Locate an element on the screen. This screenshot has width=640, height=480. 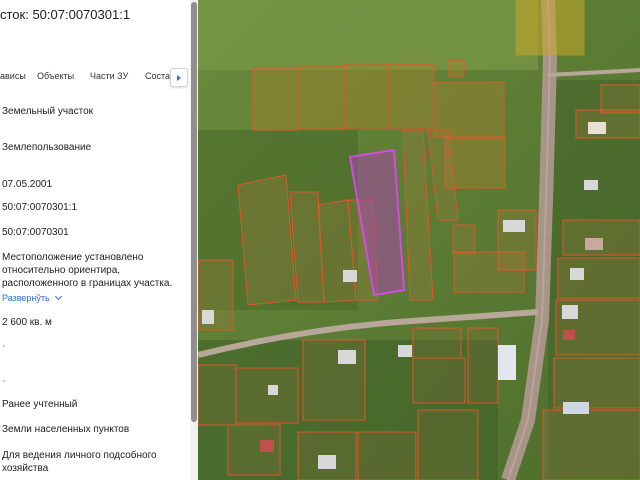
panel-title: сток: 50:07:0070301:1 is located at coordinates (65, 14).